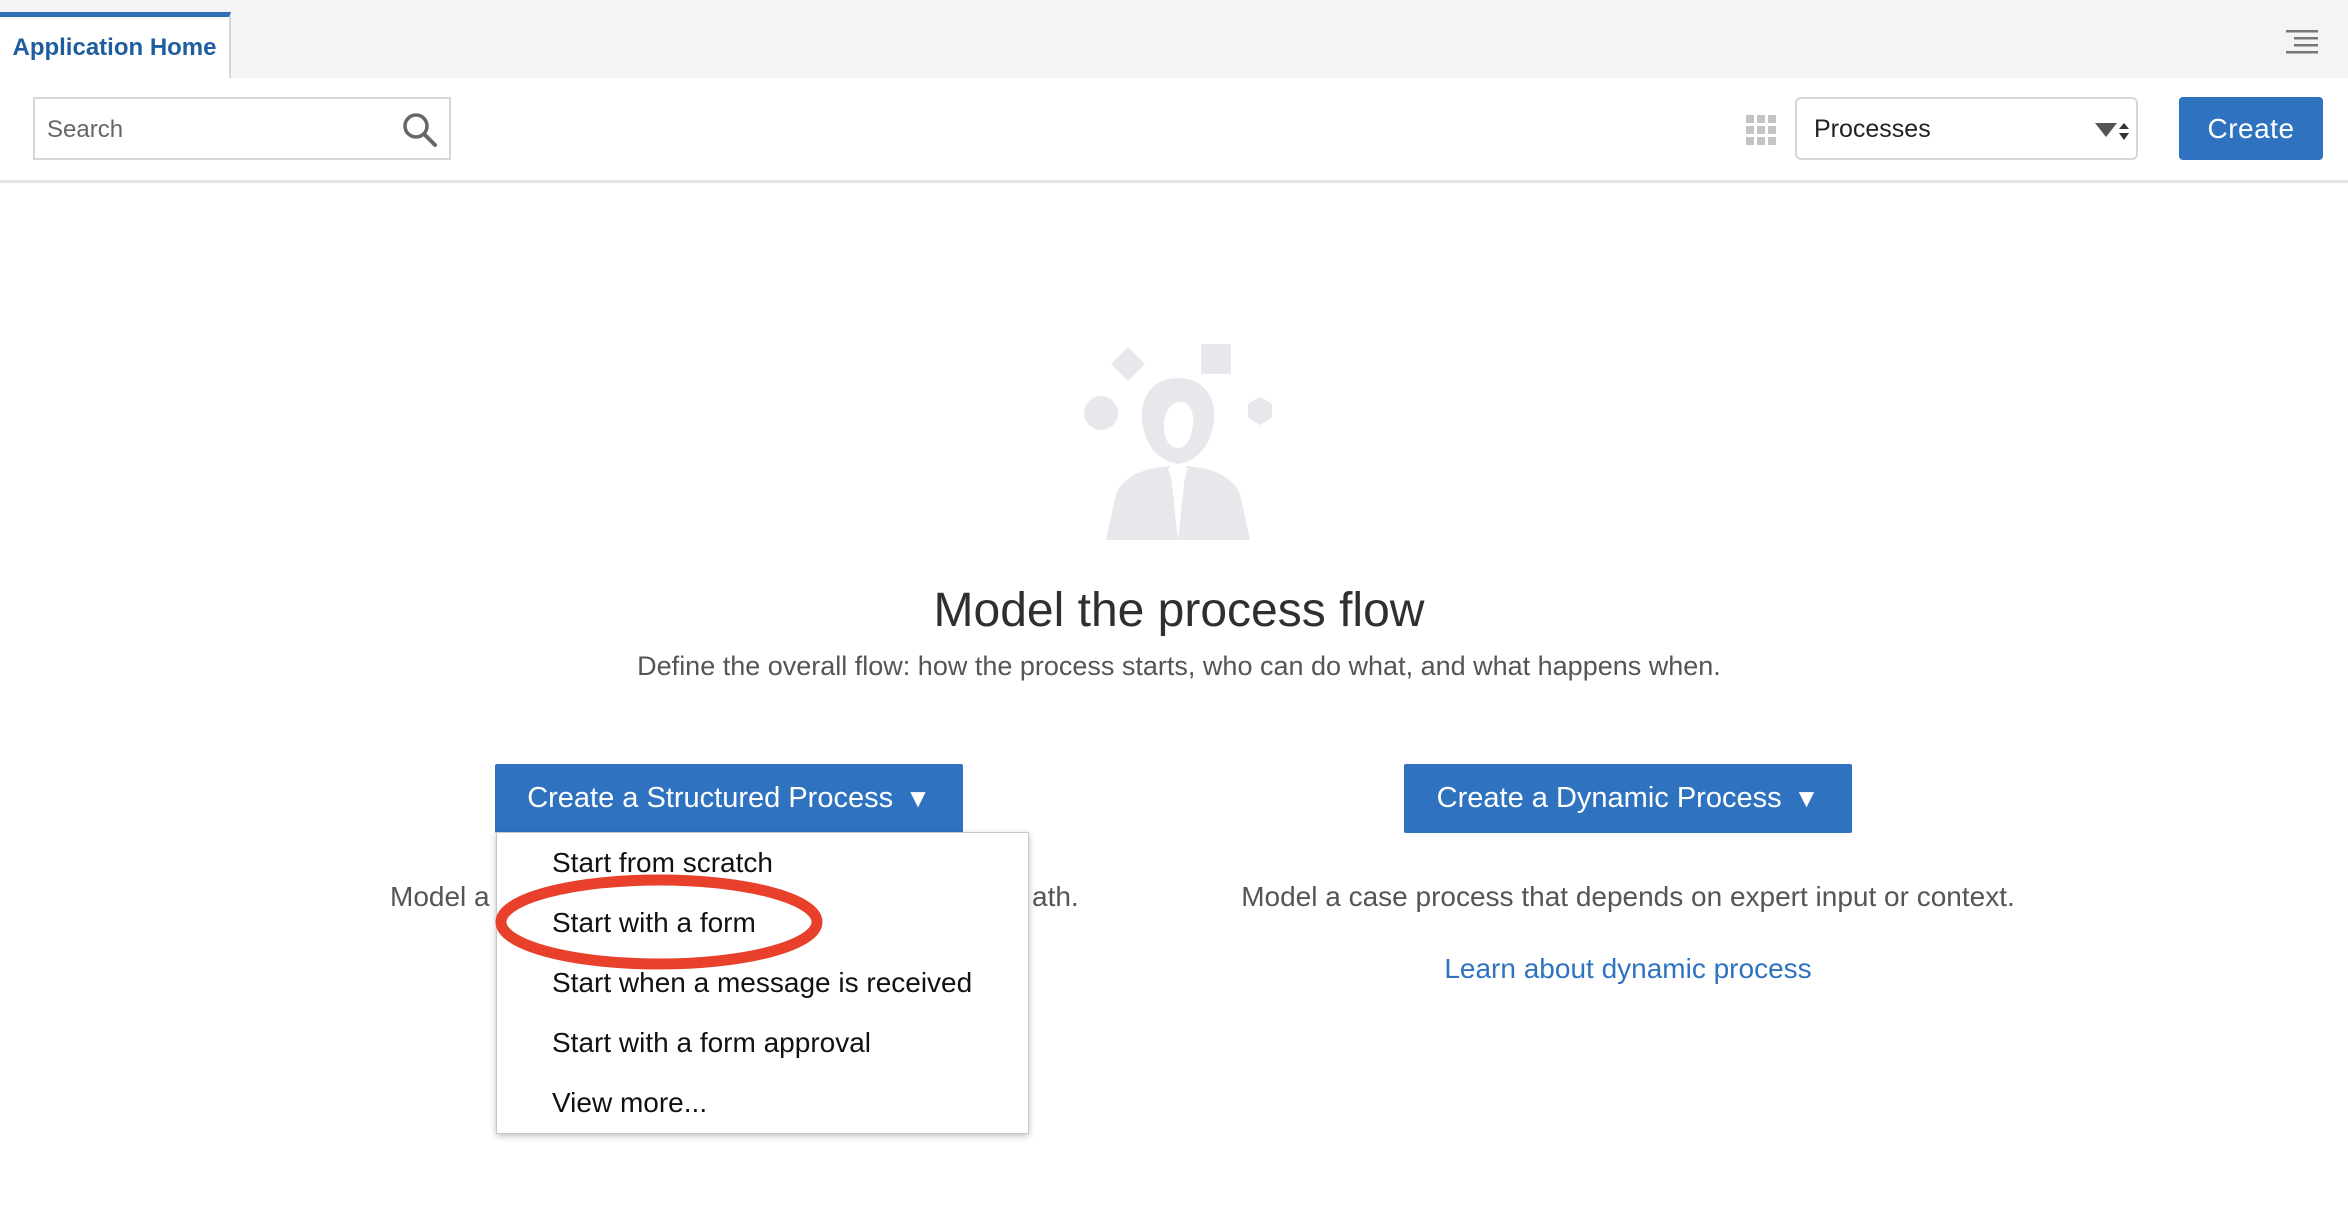 Image resolution: width=2348 pixels, height=1232 pixels. What do you see at coordinates (217, 130) in the screenshot?
I see `search-input` at bounding box center [217, 130].